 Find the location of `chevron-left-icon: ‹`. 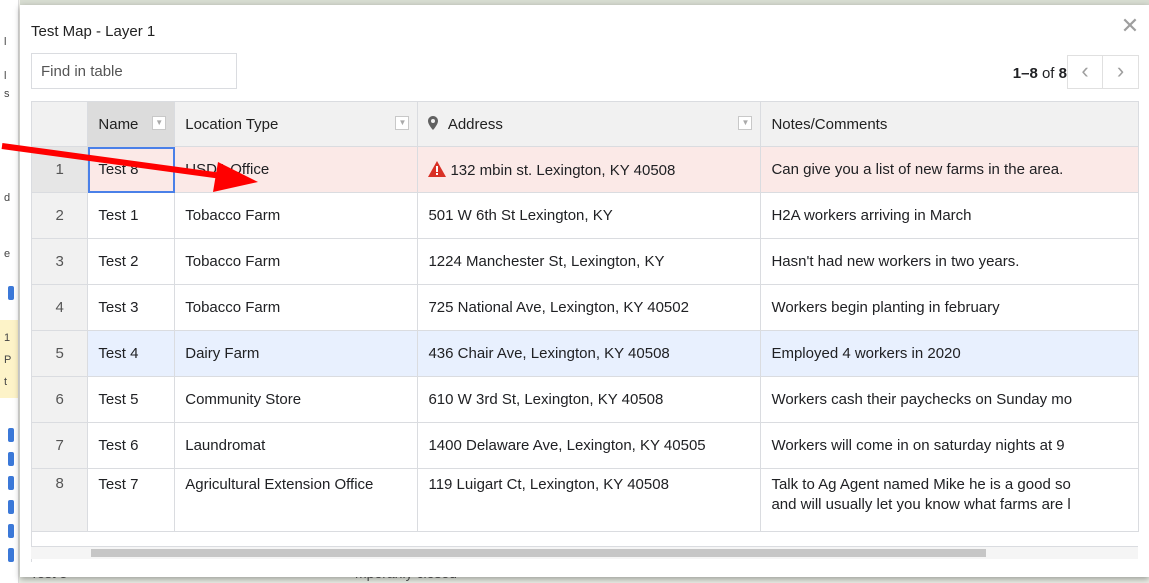

chevron-left-icon: ‹ is located at coordinates (1085, 70).